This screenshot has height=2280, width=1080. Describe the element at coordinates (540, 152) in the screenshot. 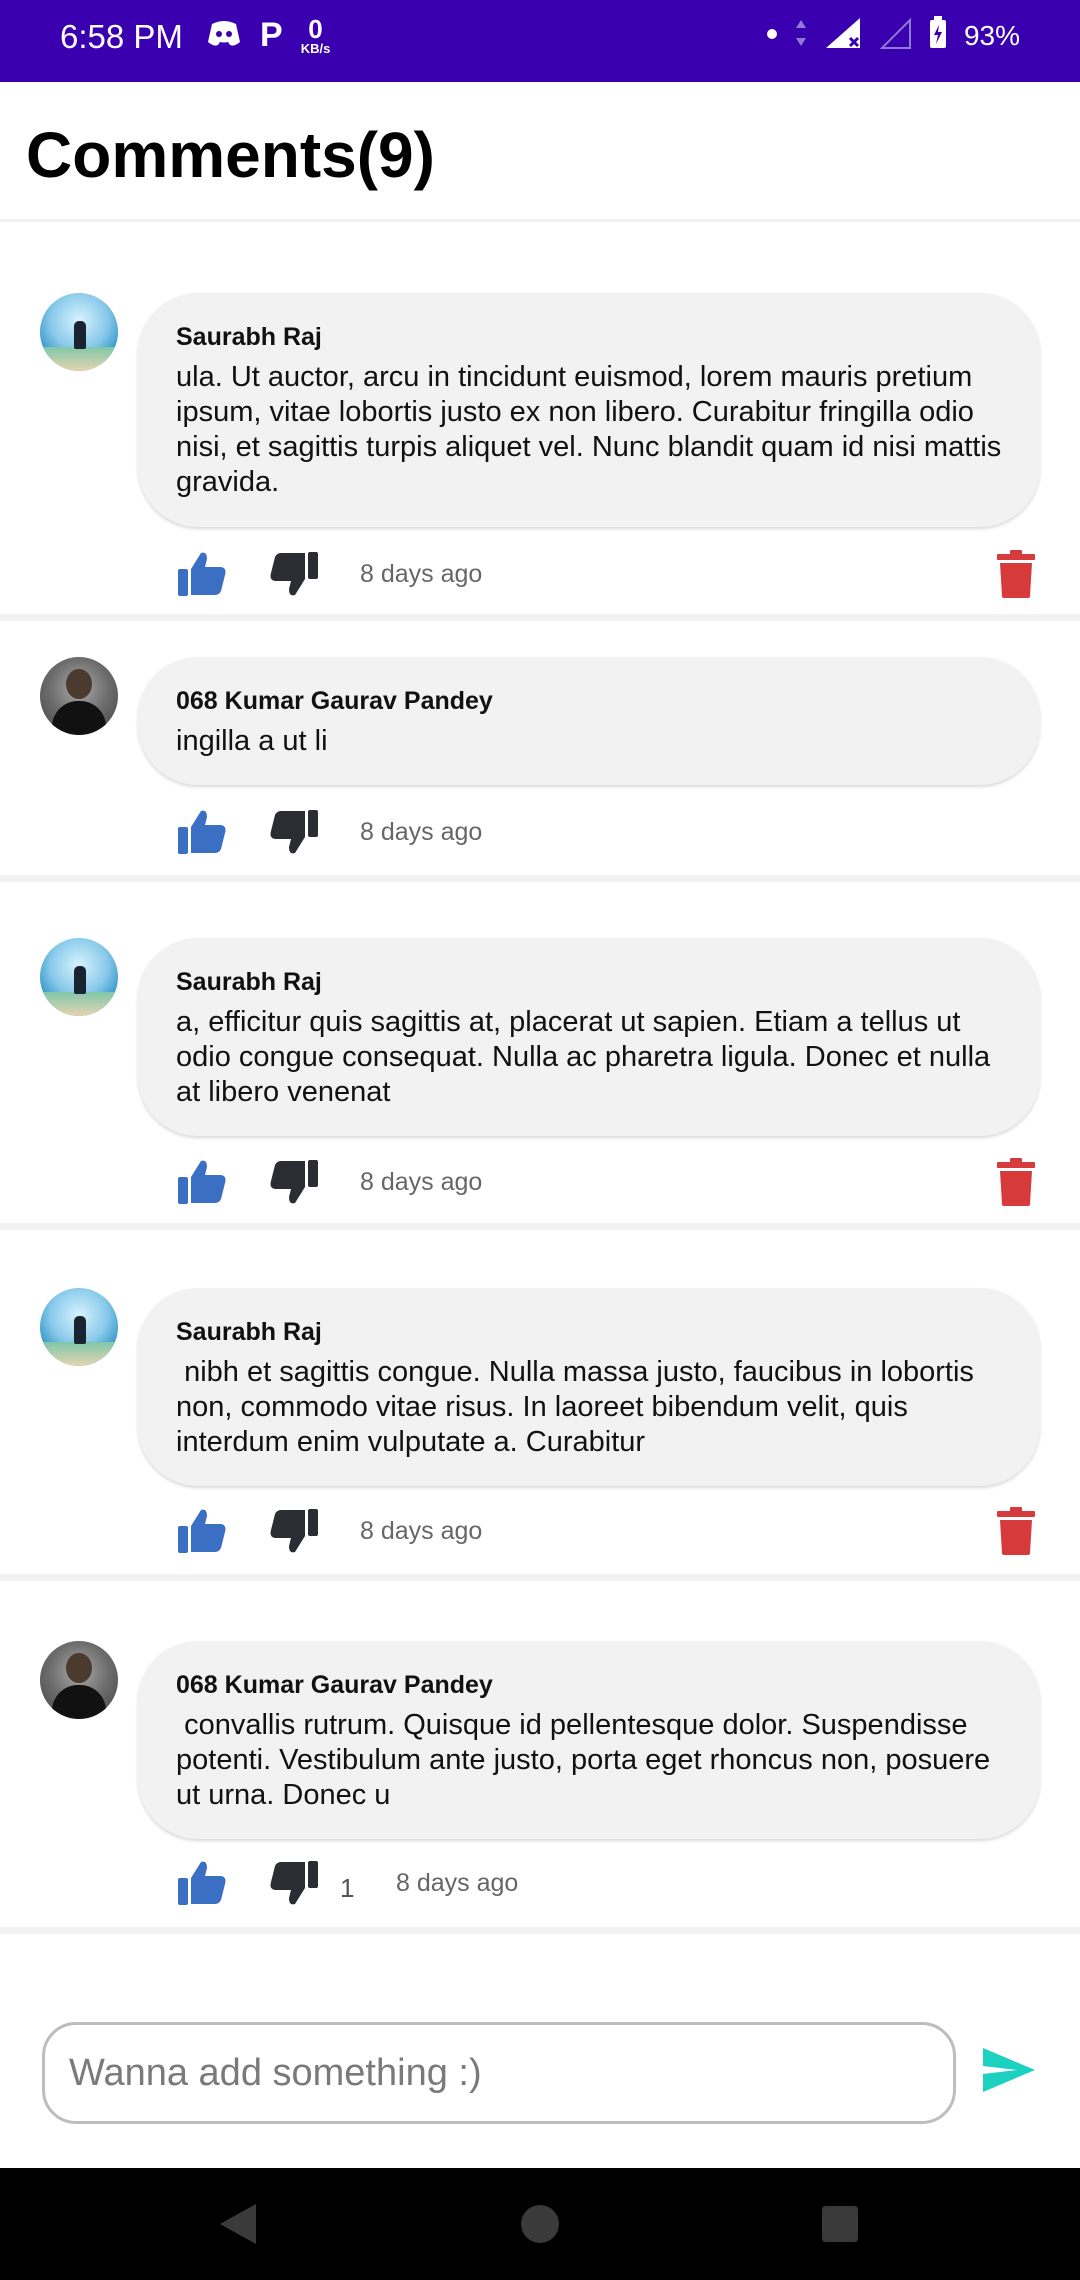

I see `page-header: Comments(9)` at that location.